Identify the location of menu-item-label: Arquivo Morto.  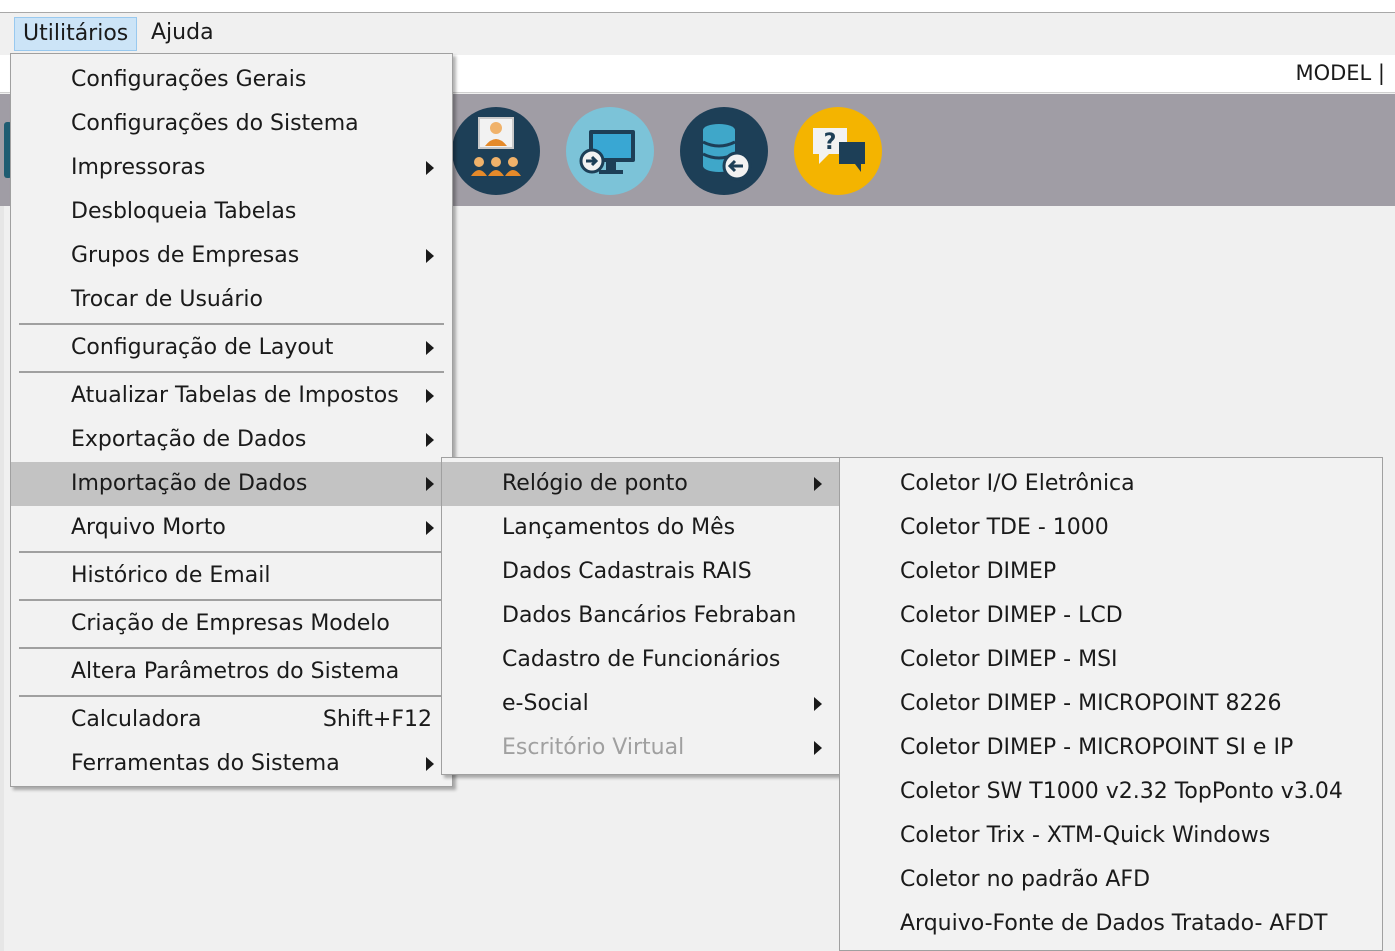
(148, 527).